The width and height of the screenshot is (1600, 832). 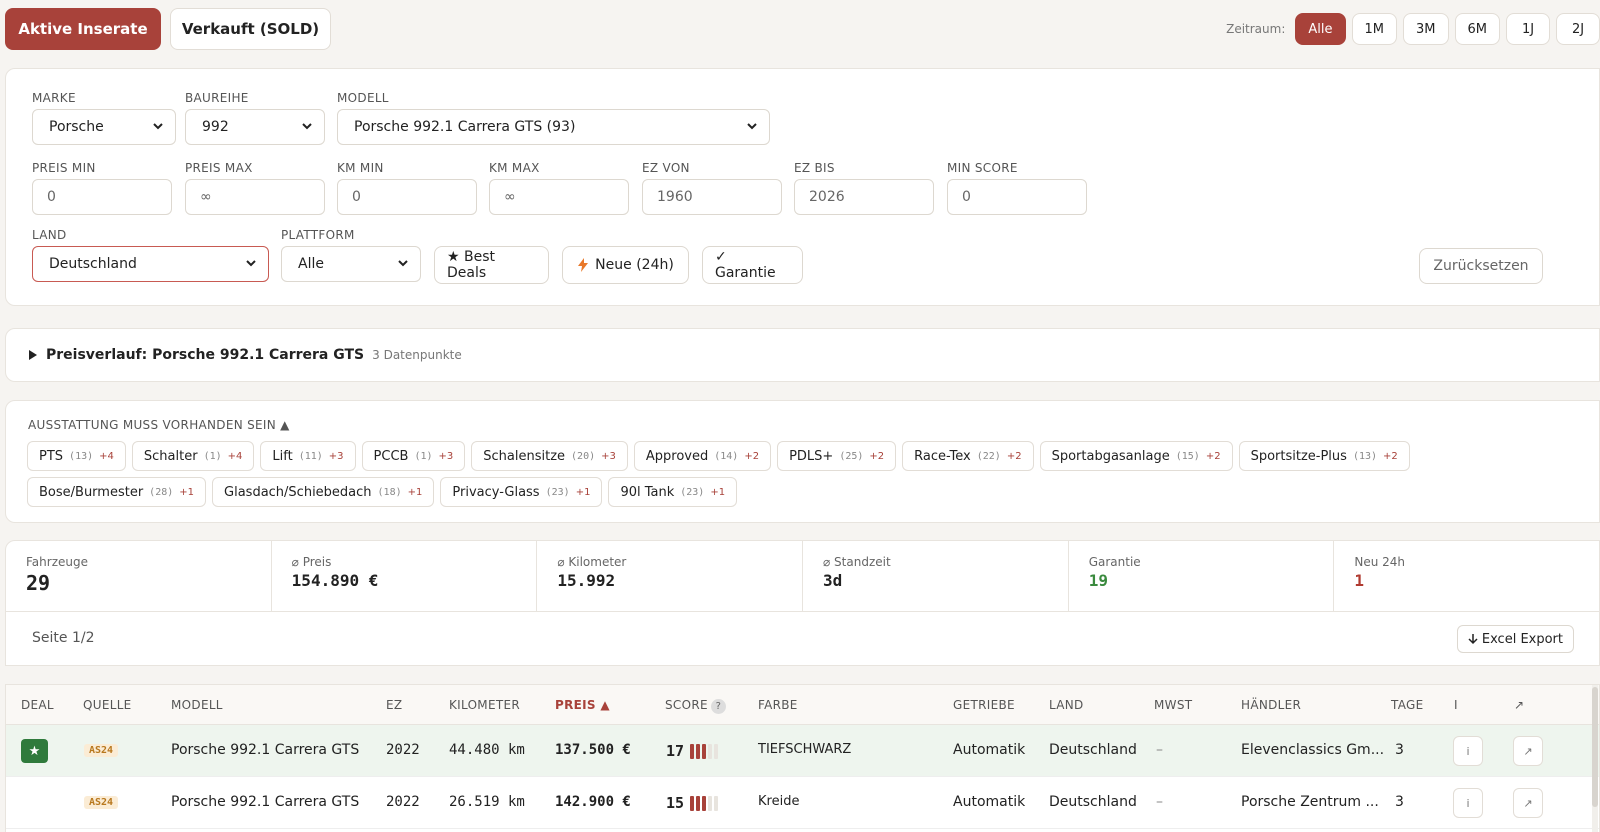 I want to click on stat-preis-value: 154.890 €, so click(x=335, y=580).